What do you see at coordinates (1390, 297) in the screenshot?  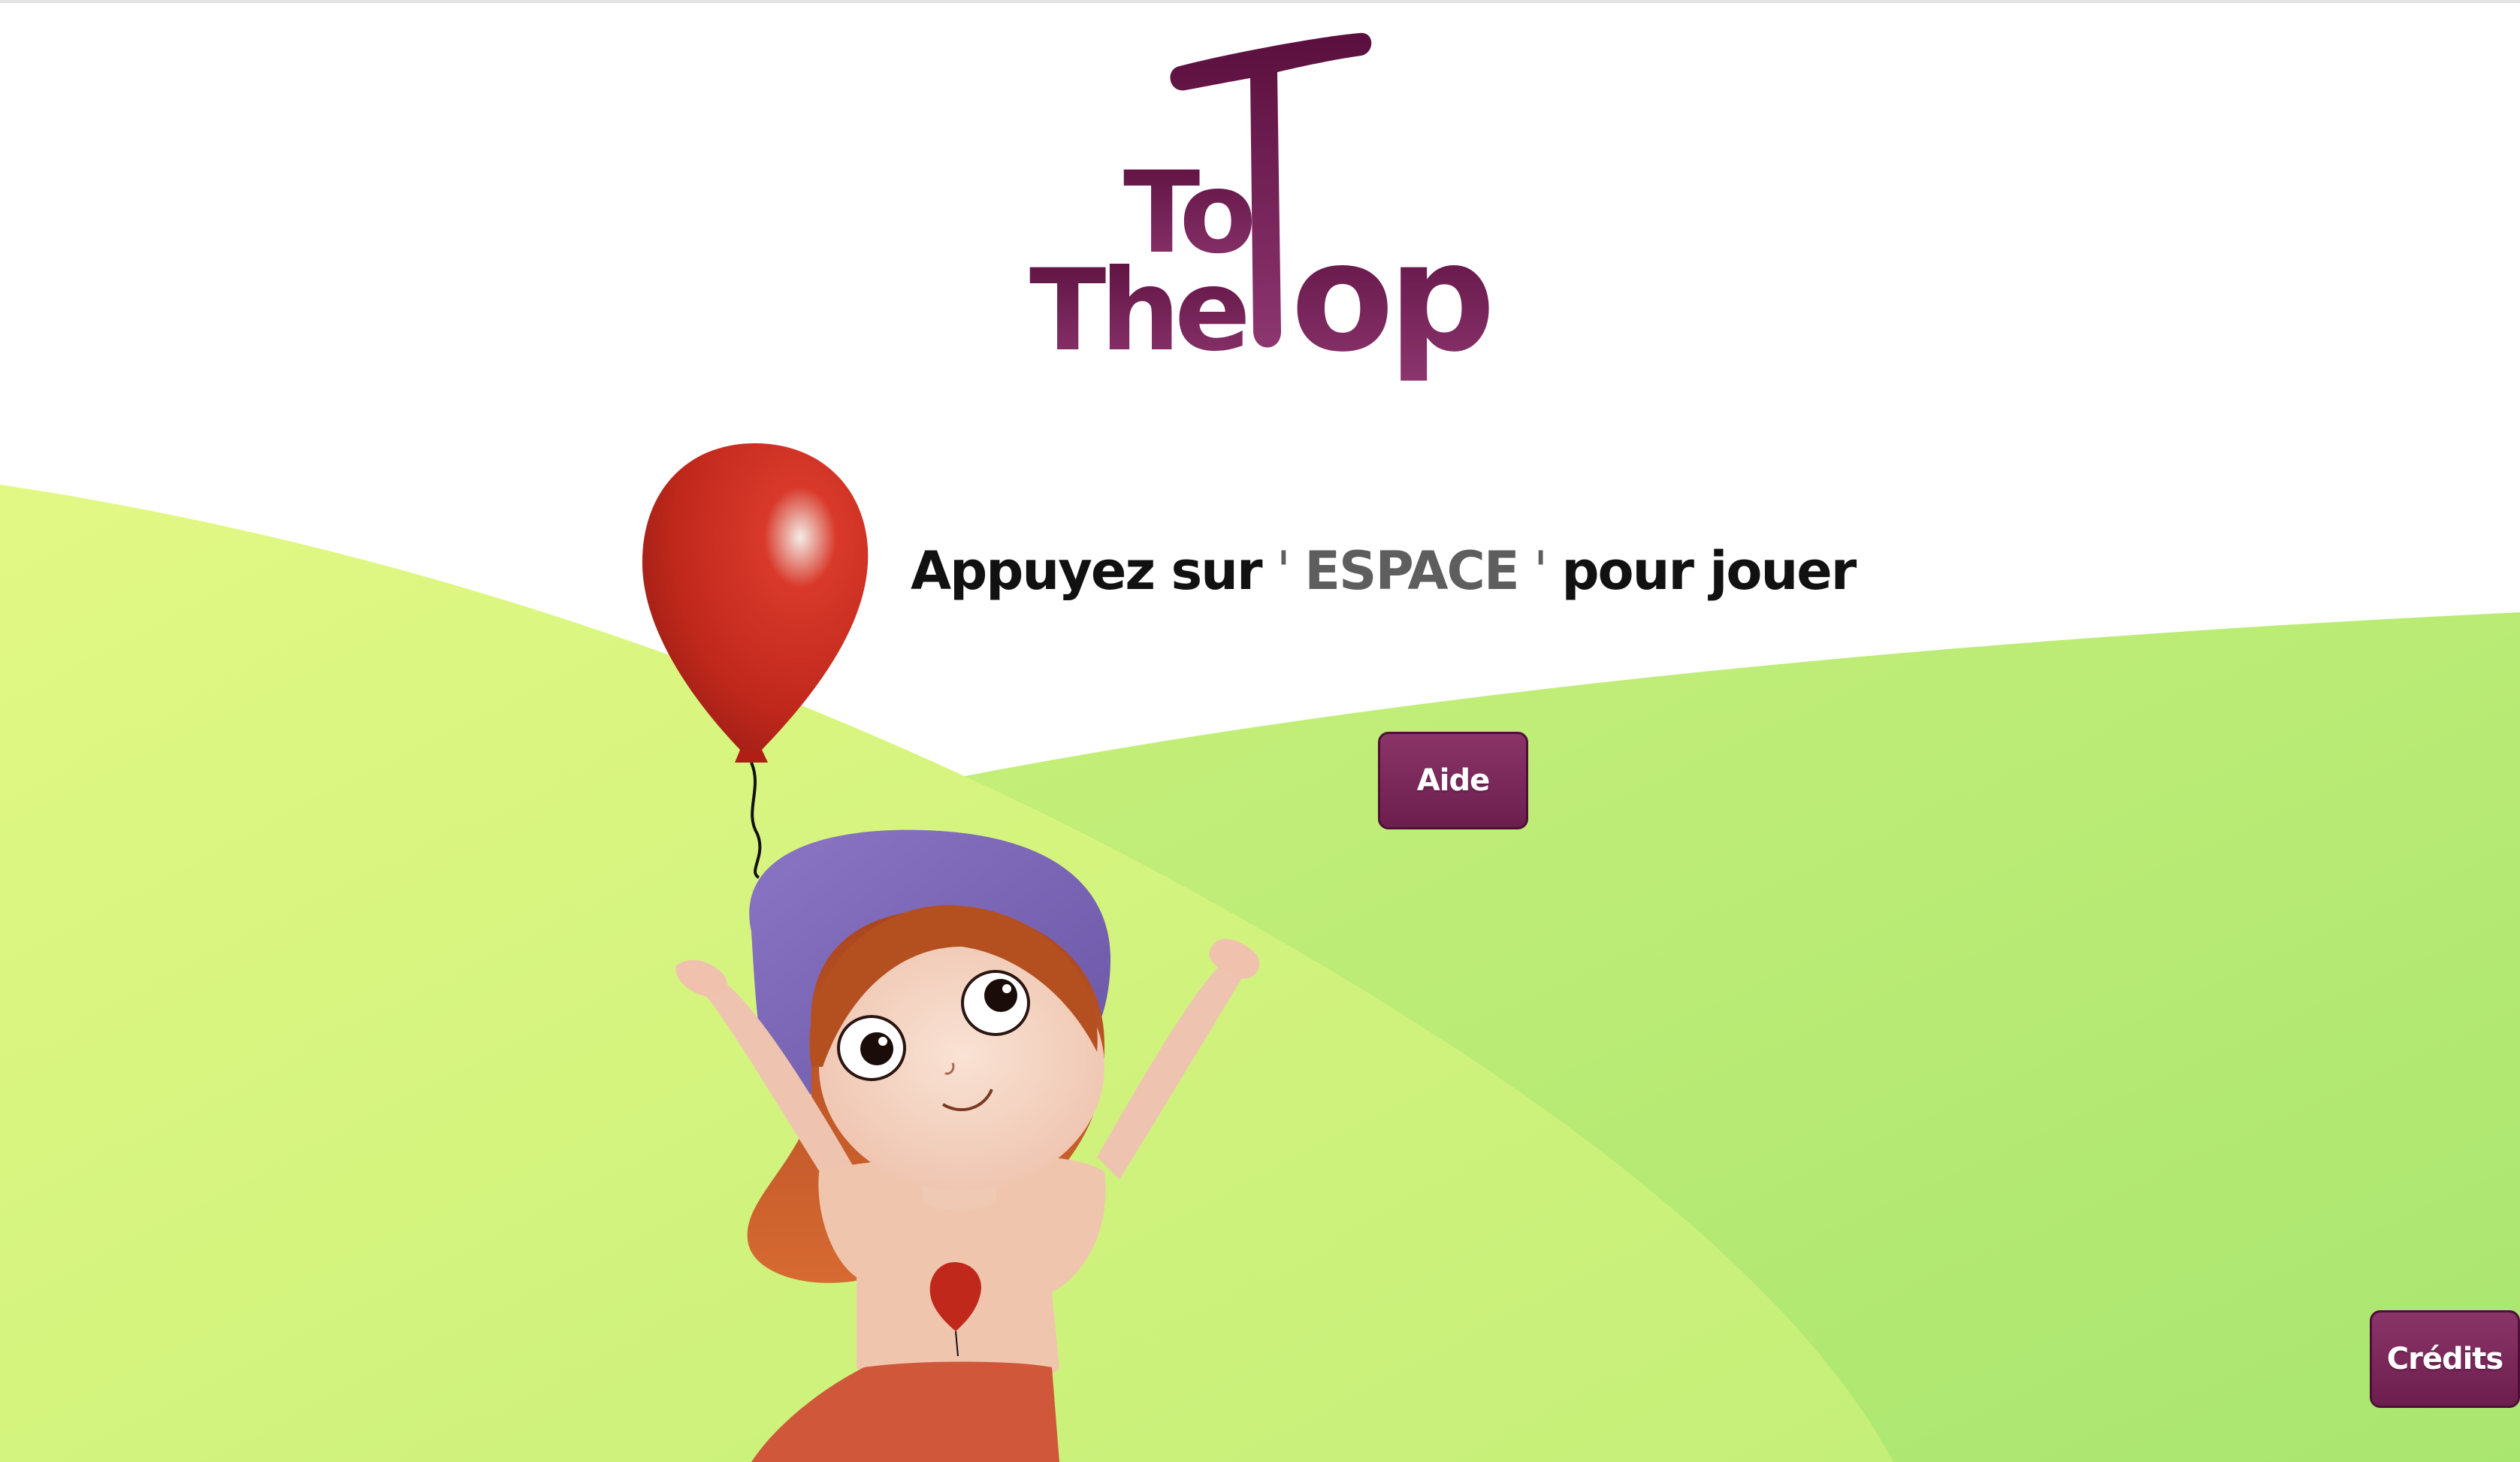 I see `logo-word-op: op` at bounding box center [1390, 297].